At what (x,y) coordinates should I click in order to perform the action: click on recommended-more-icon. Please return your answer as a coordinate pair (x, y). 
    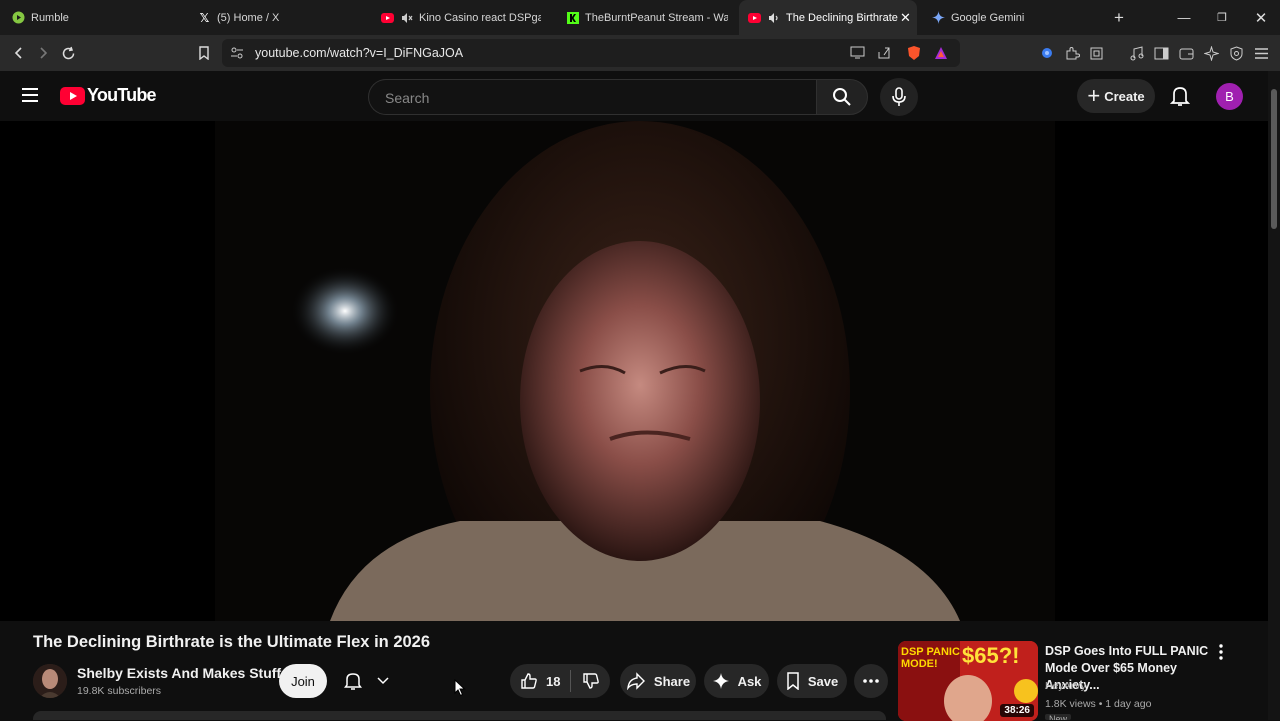
    Looking at the image, I should click on (1221, 654).